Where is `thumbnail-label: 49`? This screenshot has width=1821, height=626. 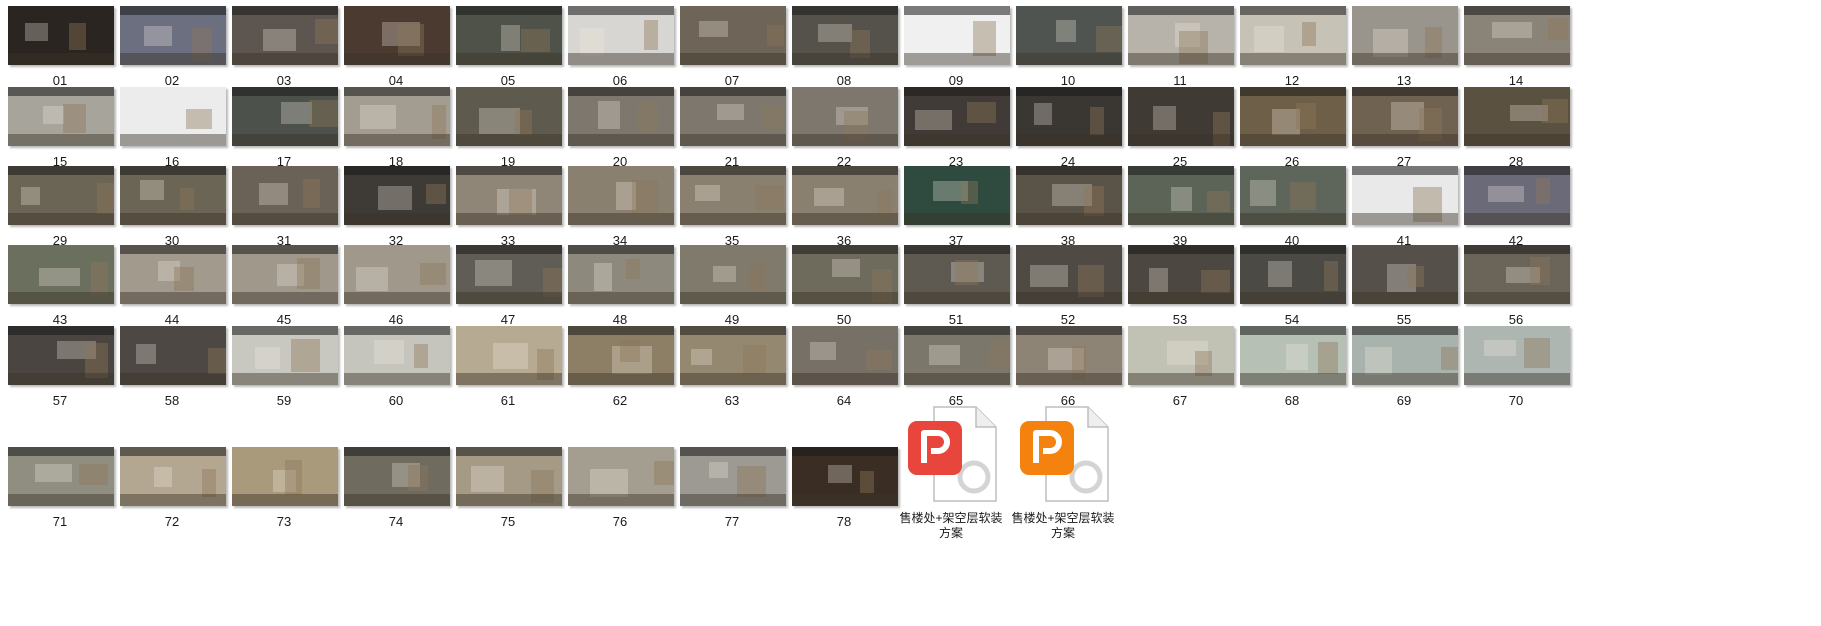 thumbnail-label: 49 is located at coordinates (732, 319).